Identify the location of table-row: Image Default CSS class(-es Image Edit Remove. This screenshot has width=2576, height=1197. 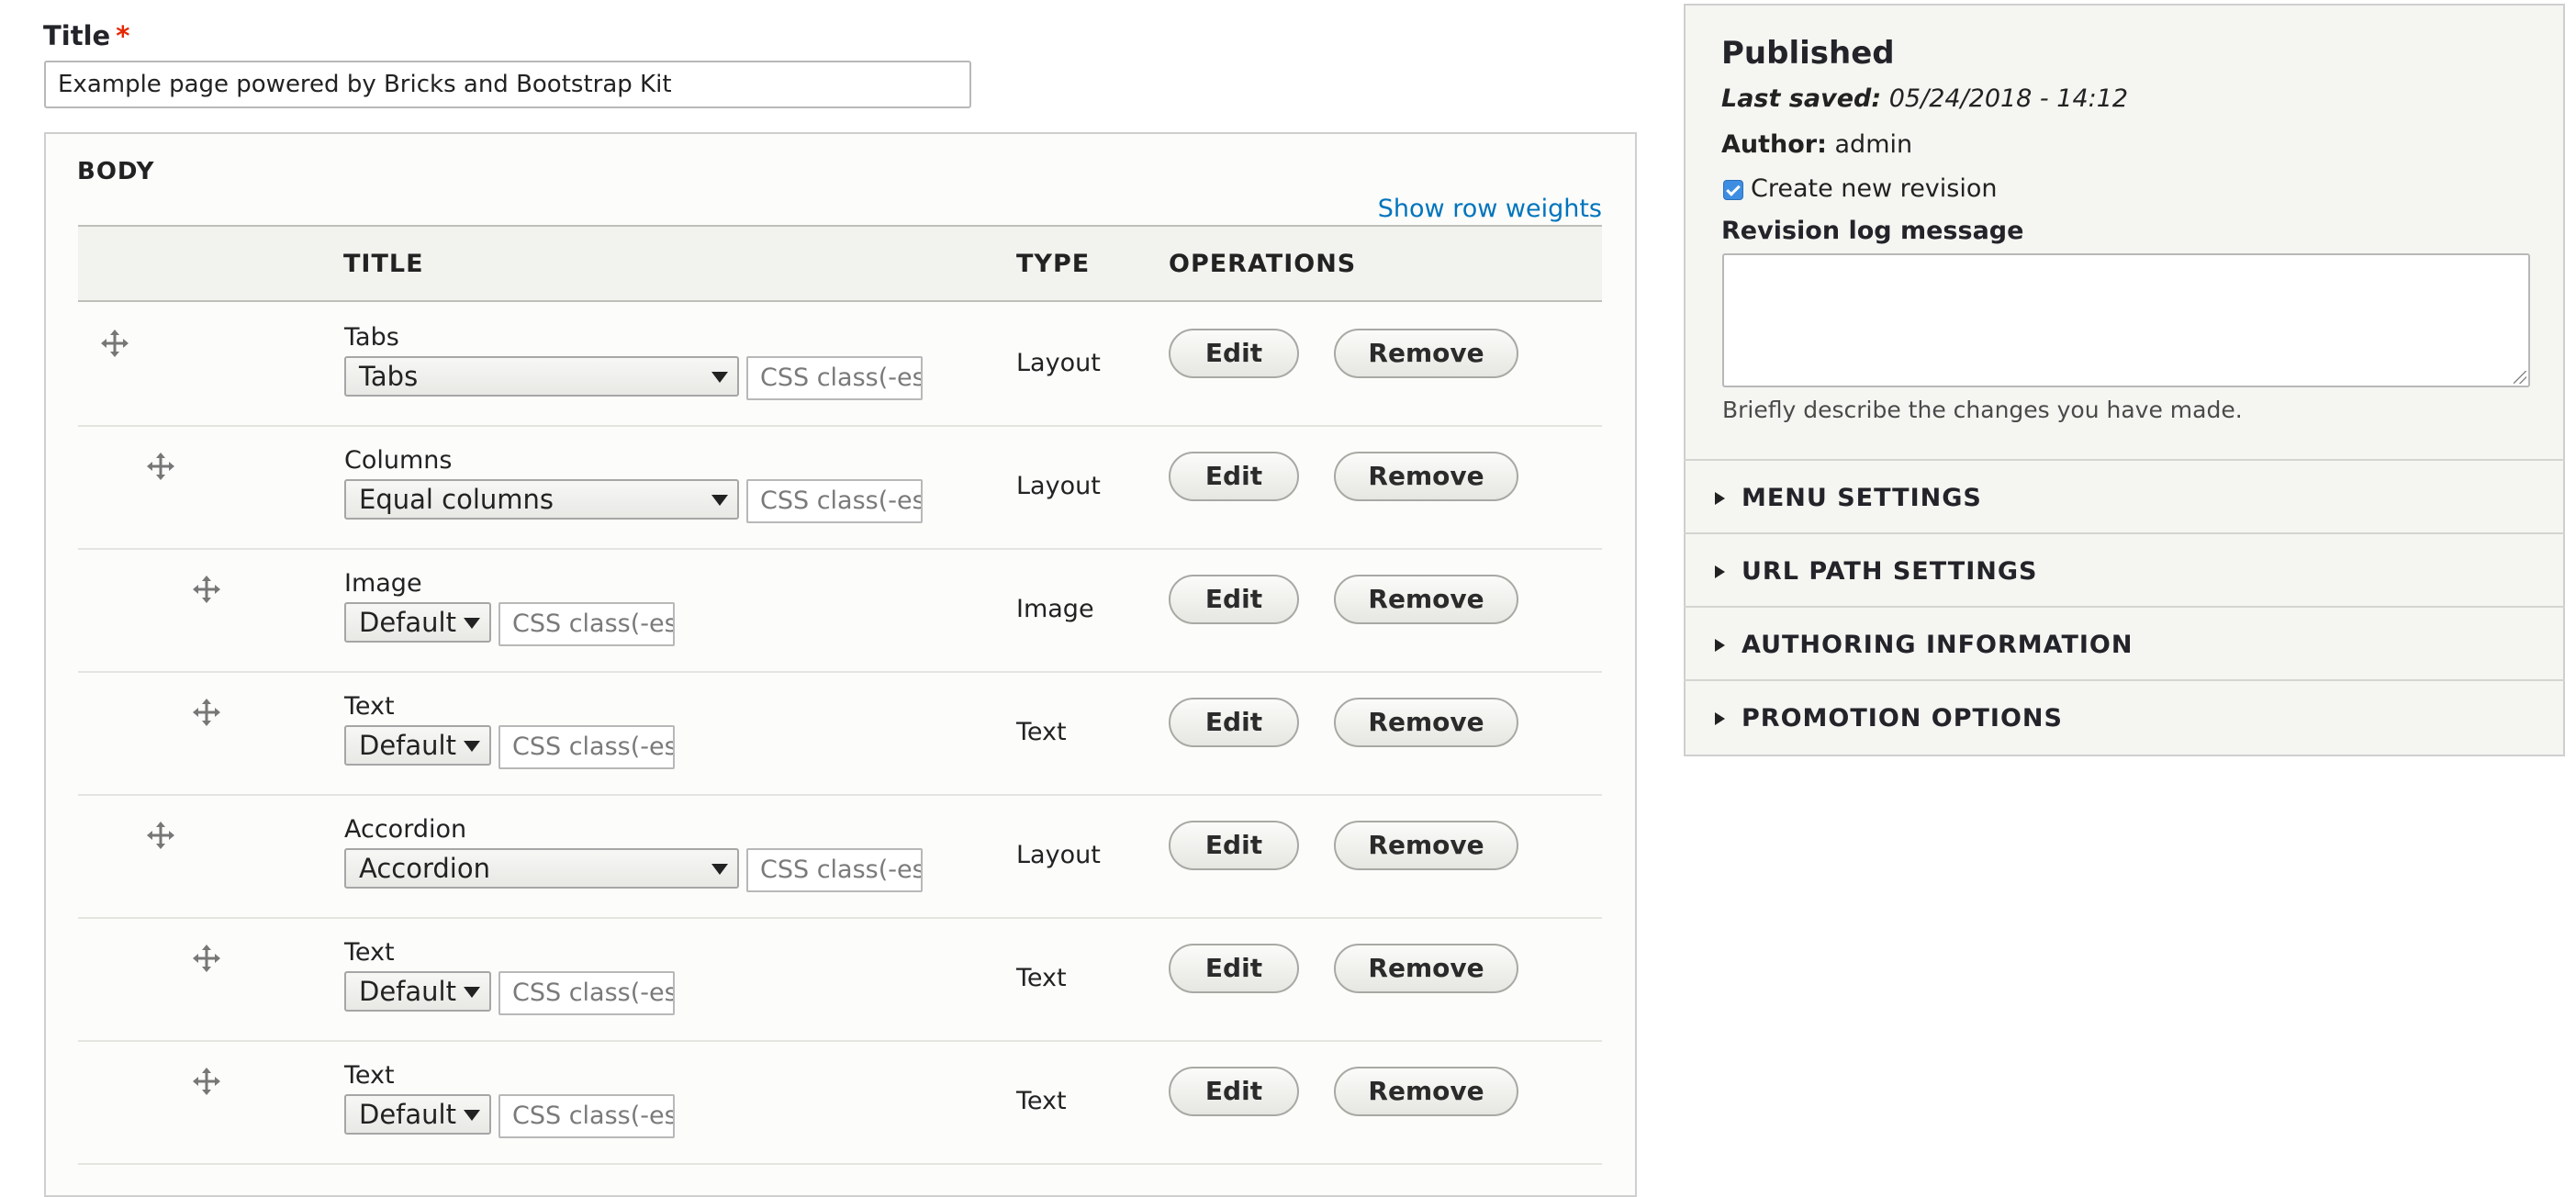
(840, 611).